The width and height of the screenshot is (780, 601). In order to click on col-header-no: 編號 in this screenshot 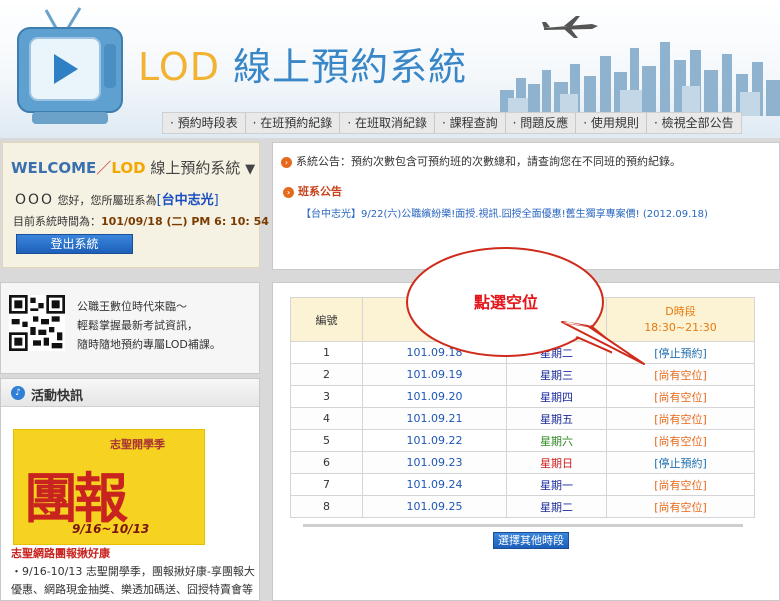, I will do `click(326, 319)`.